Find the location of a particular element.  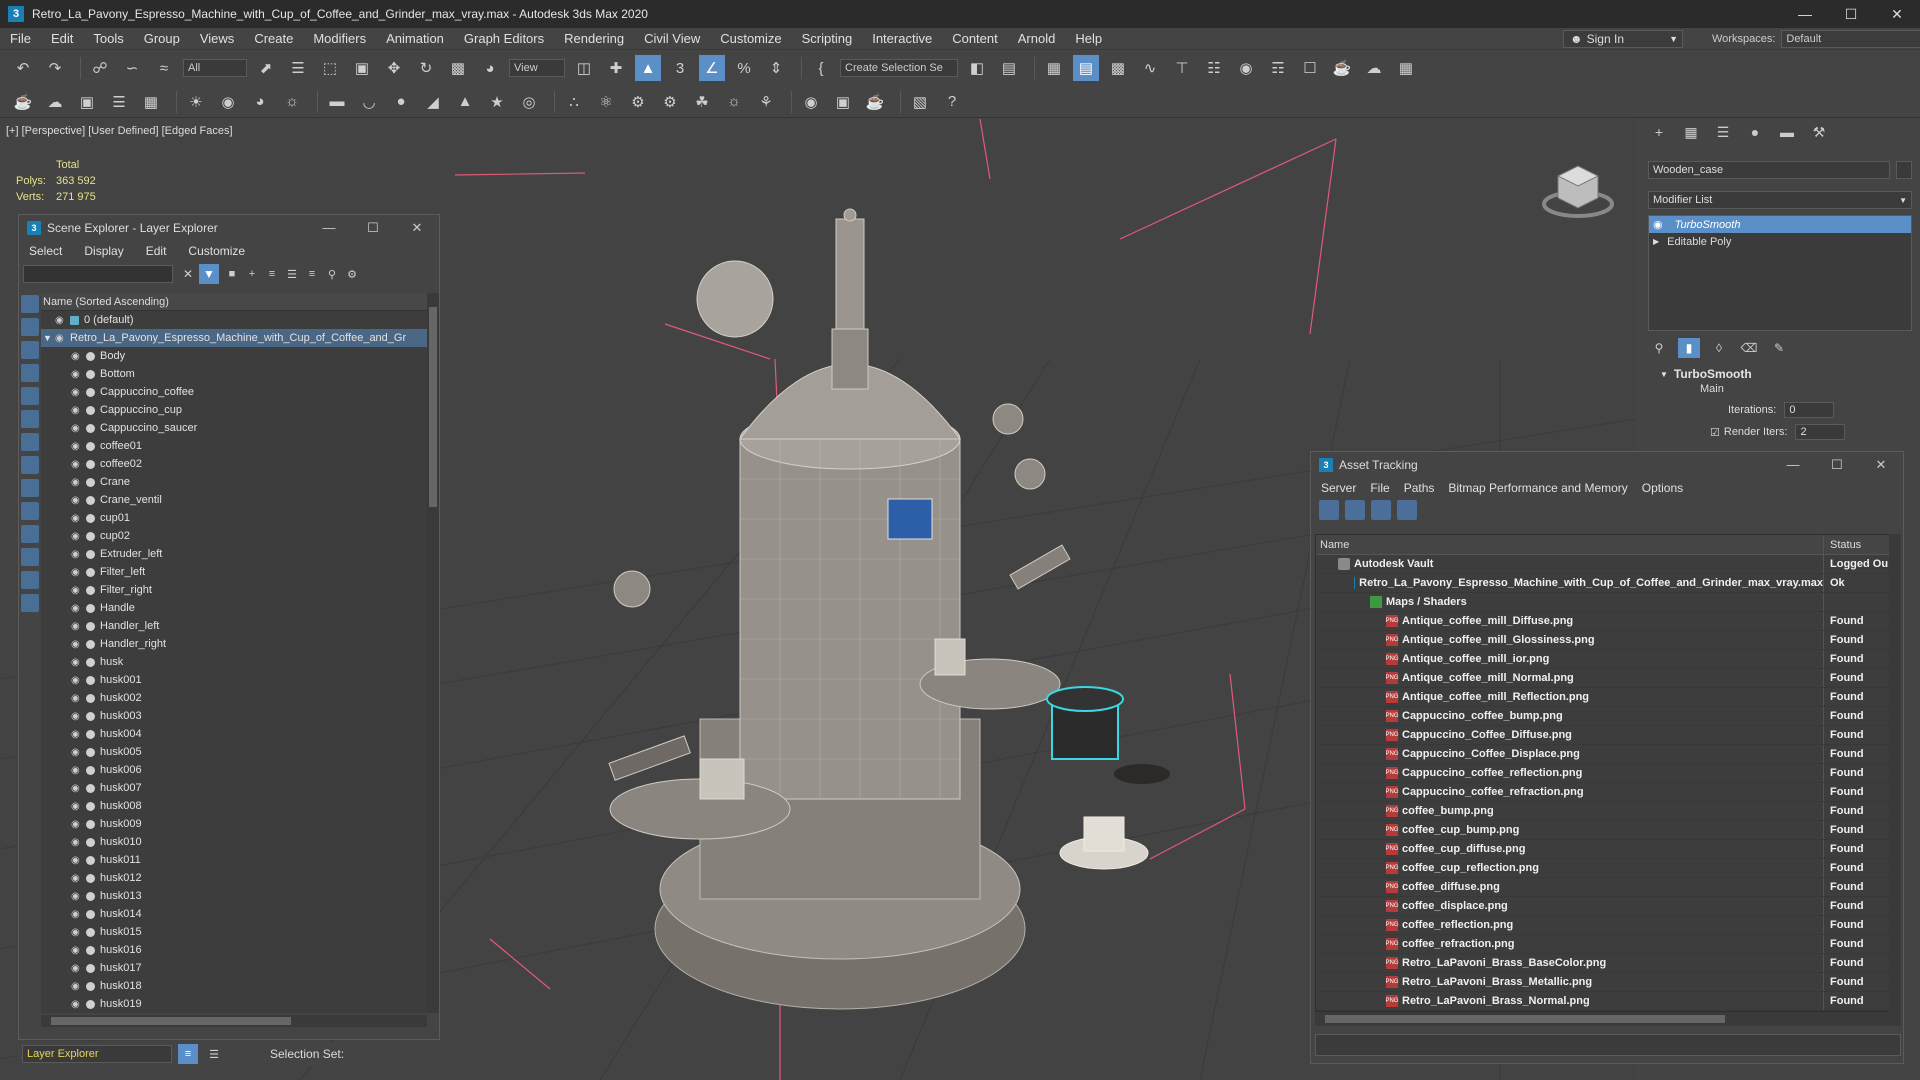

tree-object-row: ◉ Cappuccino_saucer is located at coordinates (234, 428).